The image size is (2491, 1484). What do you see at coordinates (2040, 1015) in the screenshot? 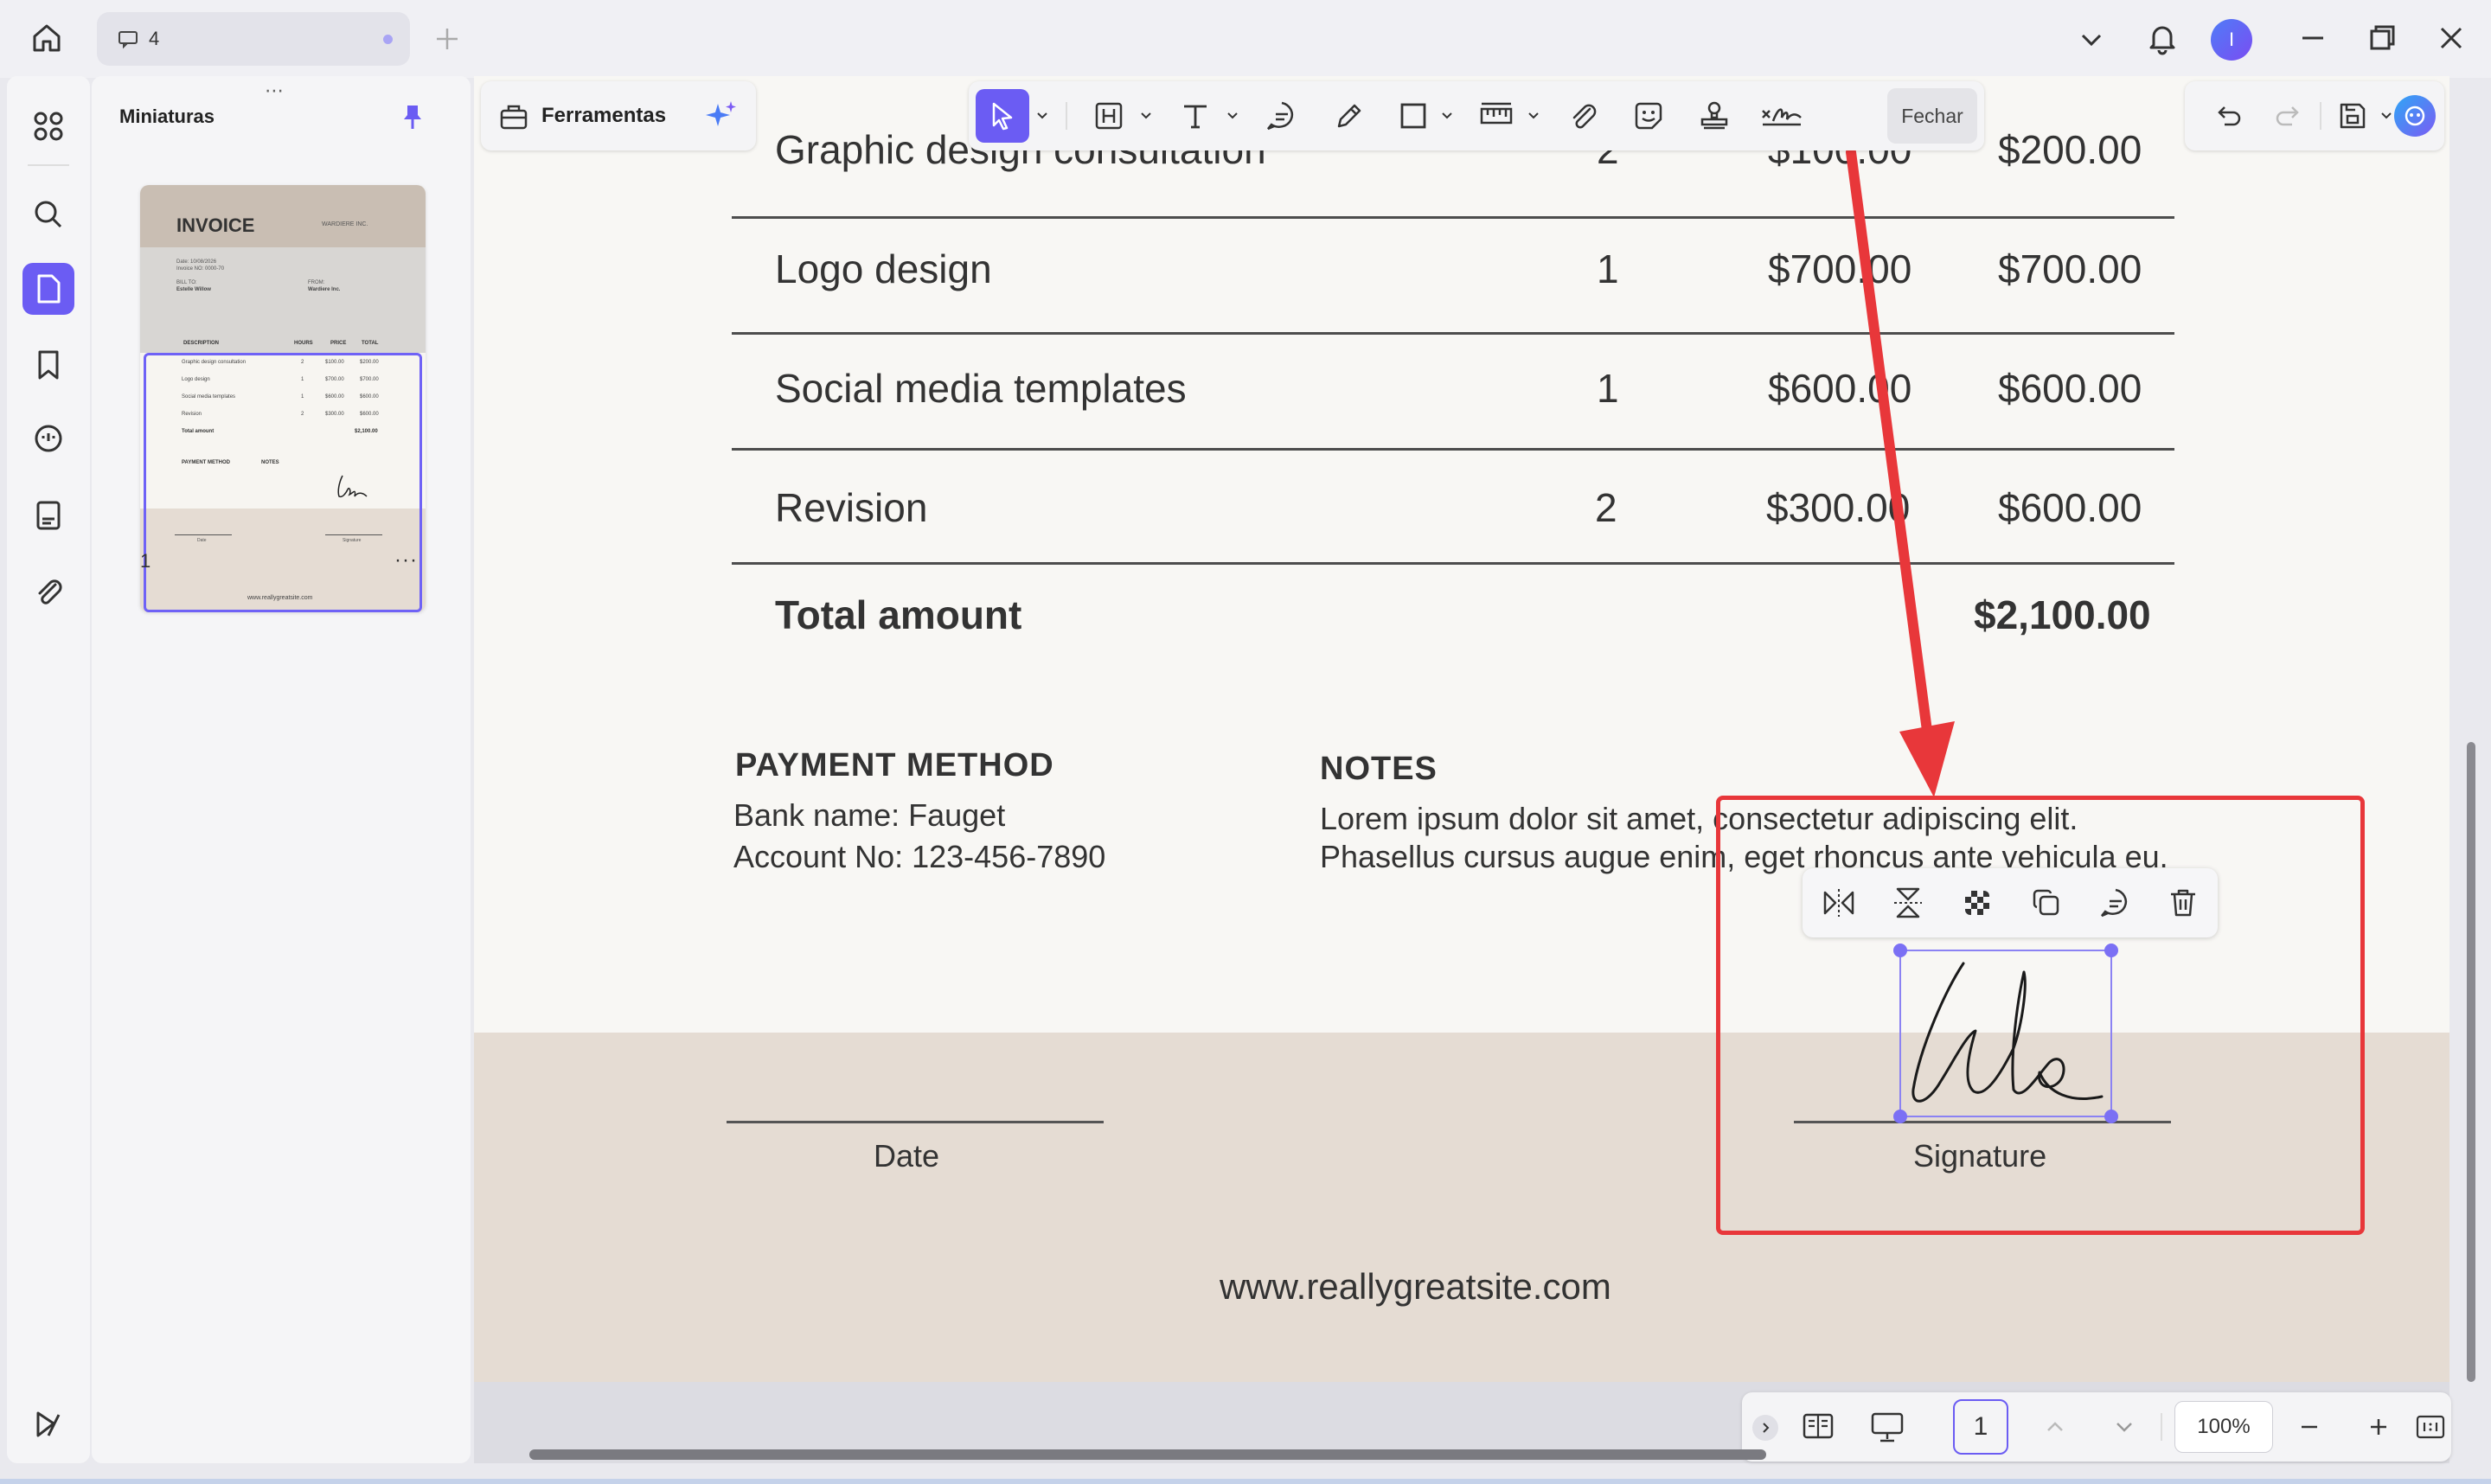
I see `highlight-box` at bounding box center [2040, 1015].